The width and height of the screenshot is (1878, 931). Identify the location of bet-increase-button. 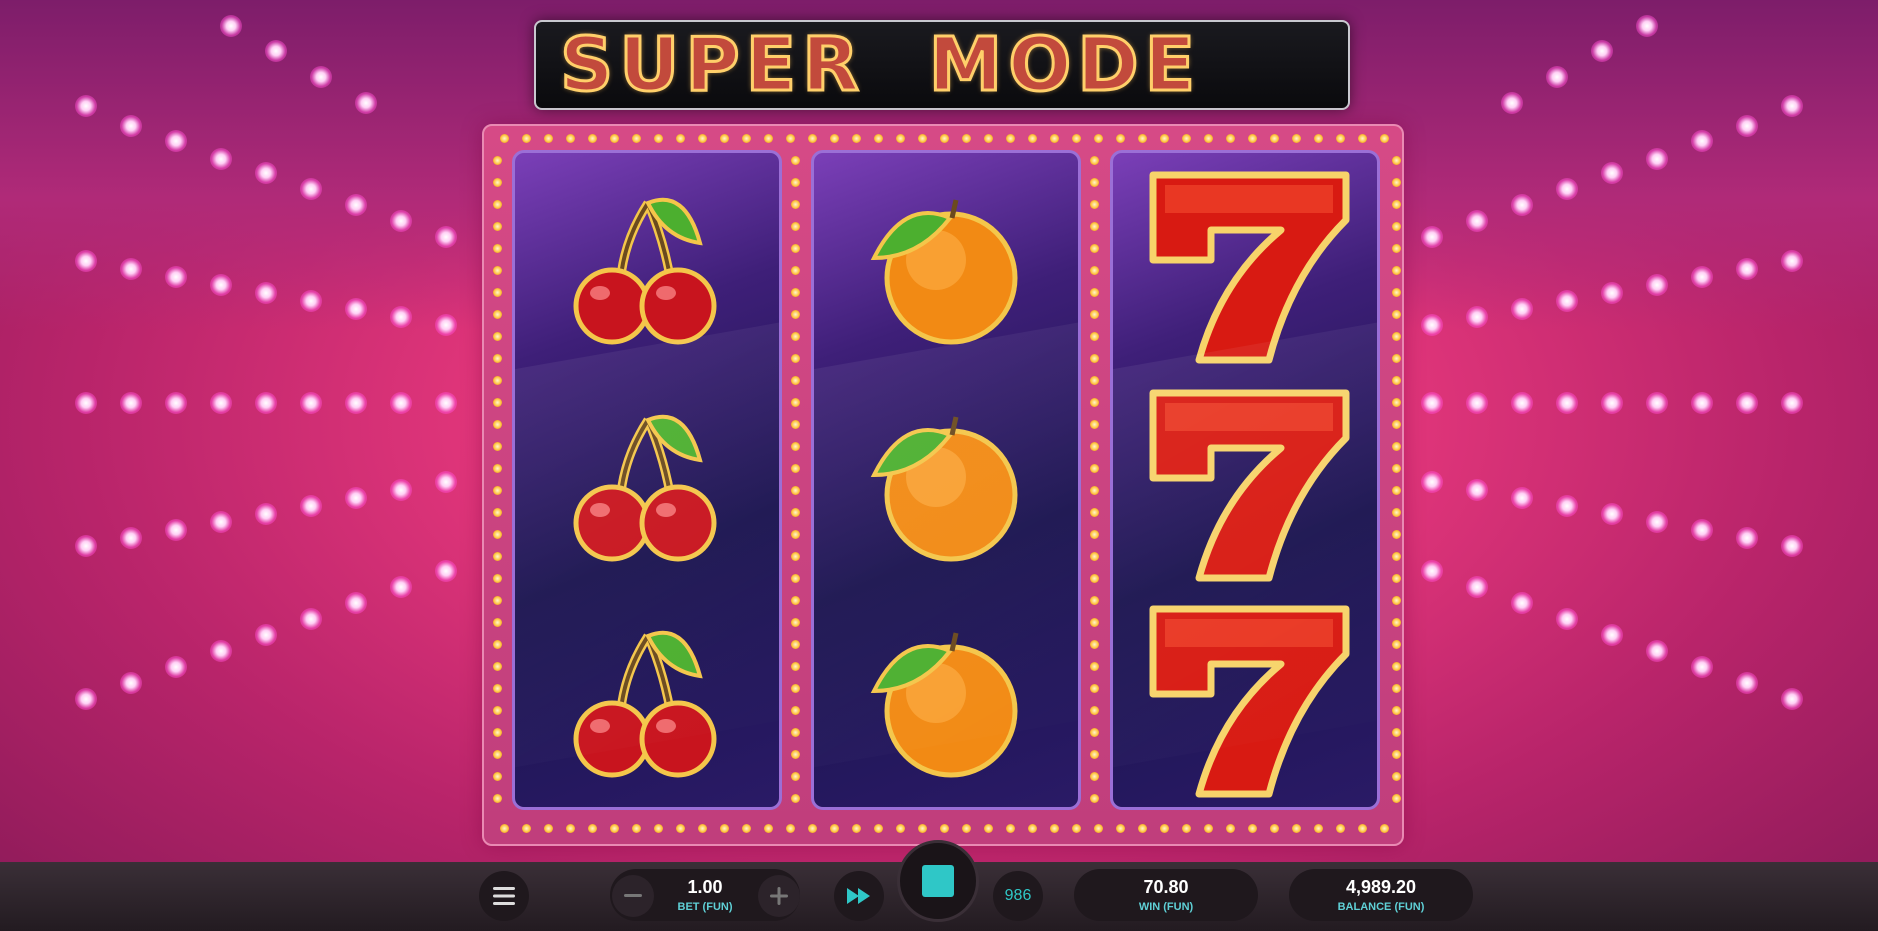
(779, 896).